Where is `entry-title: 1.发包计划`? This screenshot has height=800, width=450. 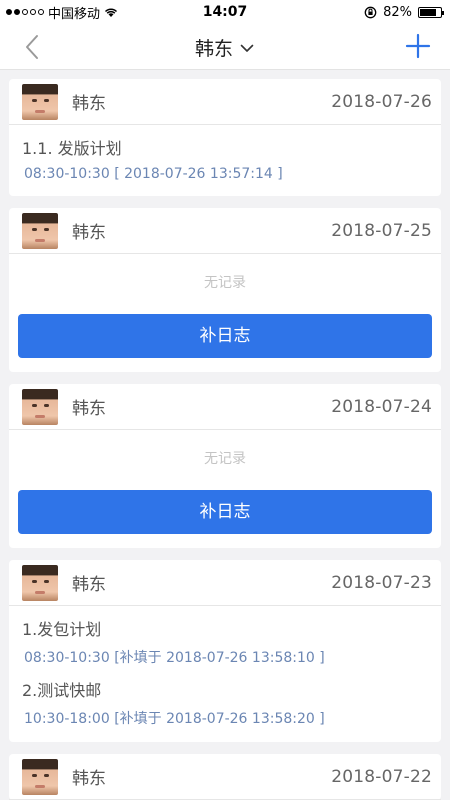
entry-title: 1.发包计划 is located at coordinates (62, 629).